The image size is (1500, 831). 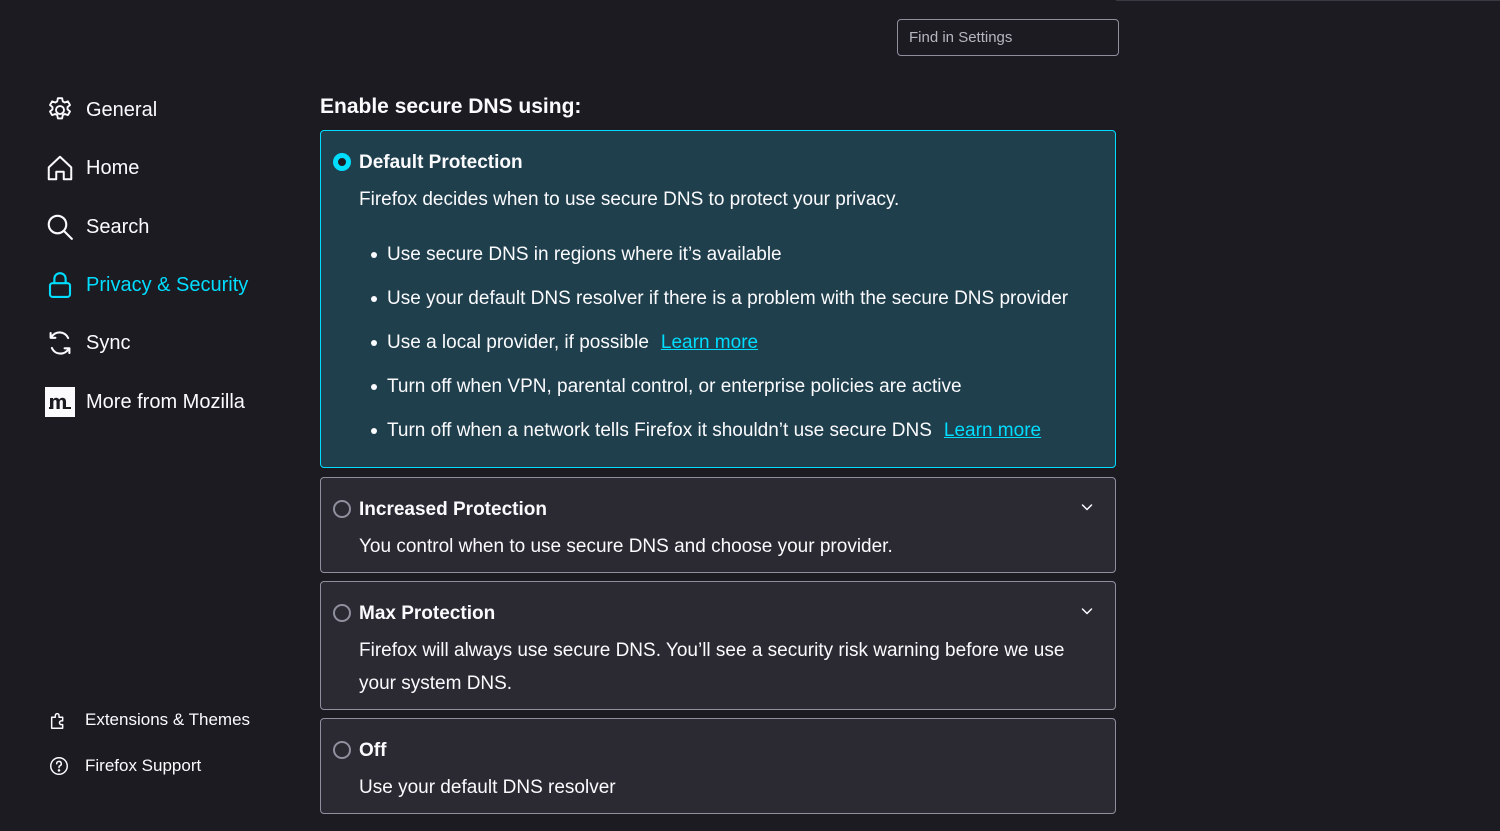 What do you see at coordinates (427, 613) in the screenshot?
I see `option-title: Max Protection` at bounding box center [427, 613].